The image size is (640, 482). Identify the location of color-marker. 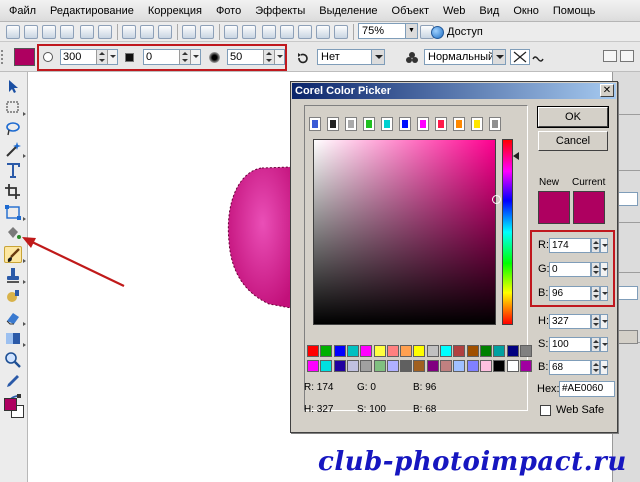
(496, 199).